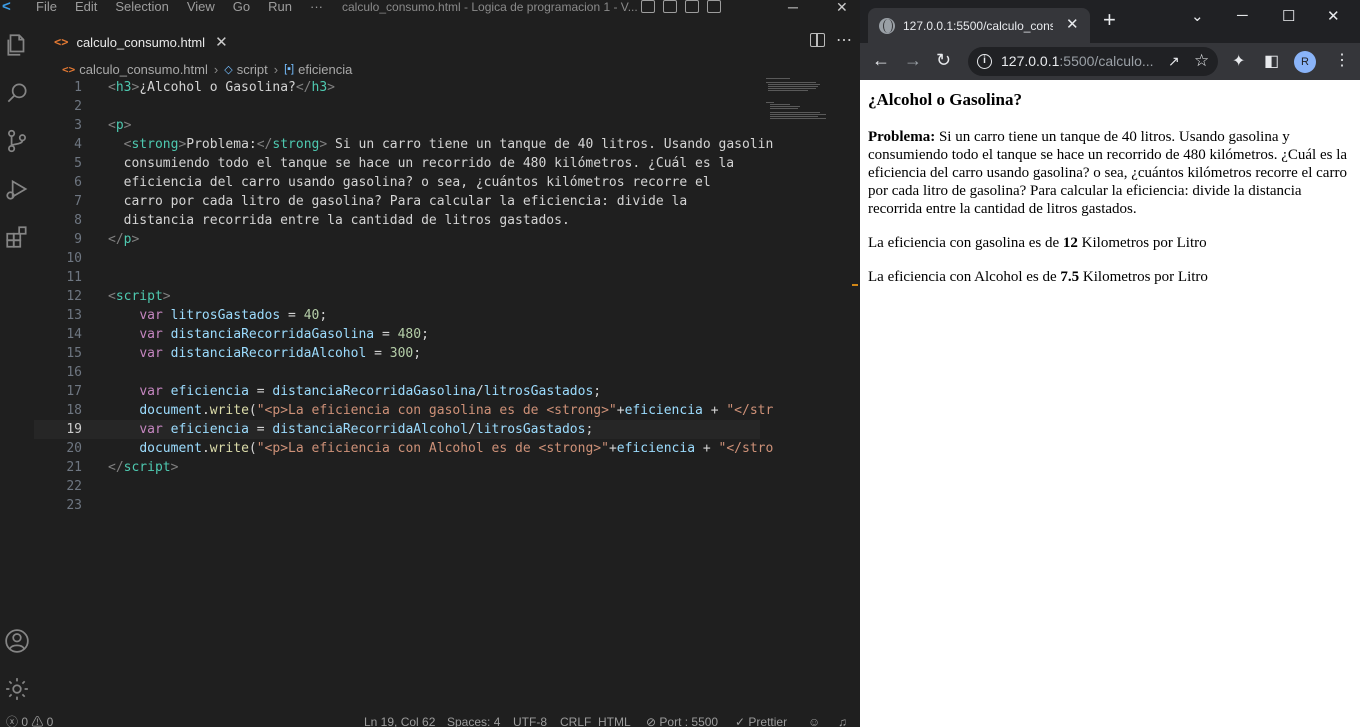  I want to click on menu-more: ···, so click(316, 7).